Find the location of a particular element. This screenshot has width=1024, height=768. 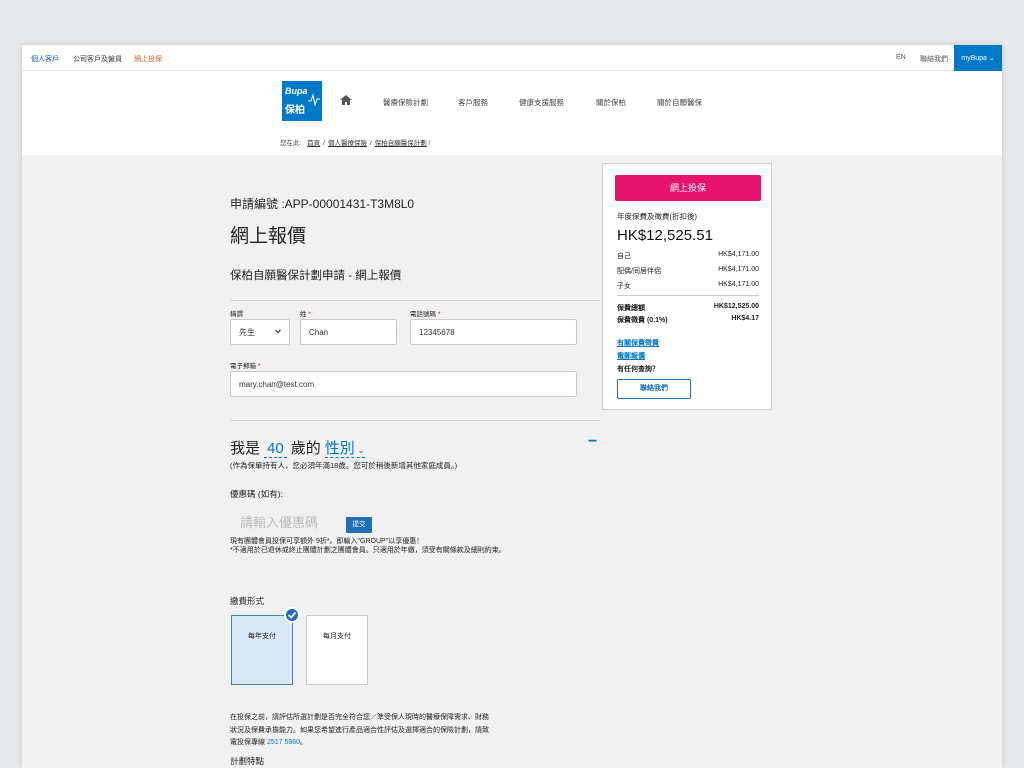

premium-row-children: 子女 HK$4,171.00 is located at coordinates (688, 285).